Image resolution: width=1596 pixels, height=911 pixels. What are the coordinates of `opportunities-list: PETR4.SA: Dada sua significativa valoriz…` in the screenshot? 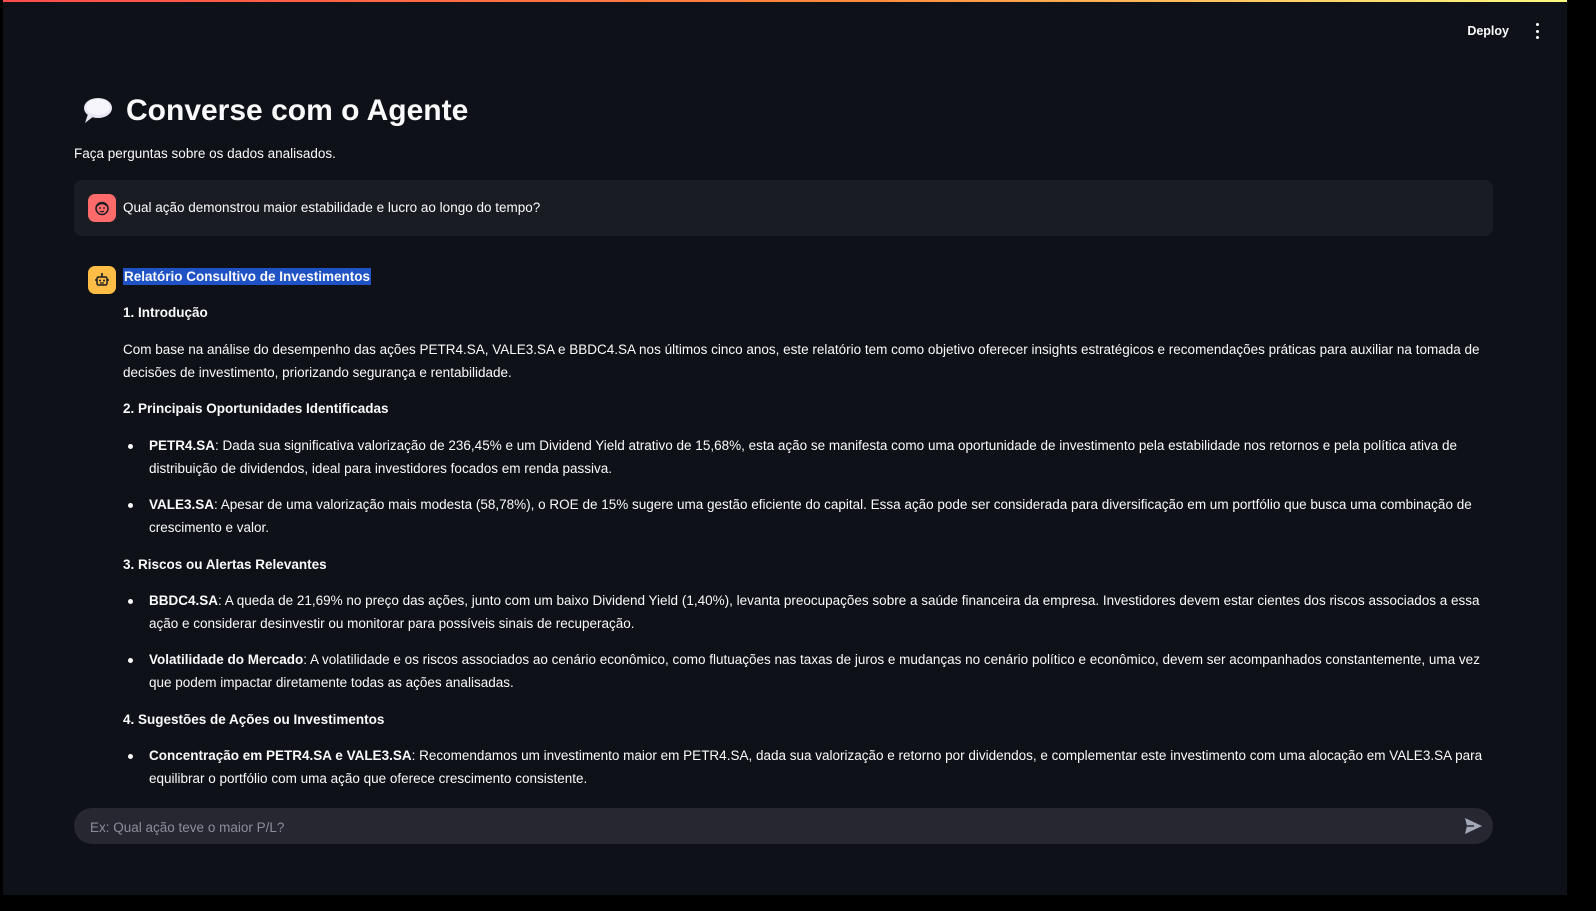 It's located at (809, 457).